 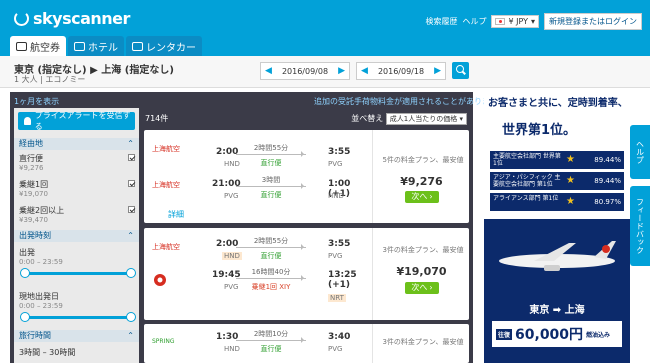 What do you see at coordinates (78, 317) in the screenshot?
I see `return-time-slider` at bounding box center [78, 317].